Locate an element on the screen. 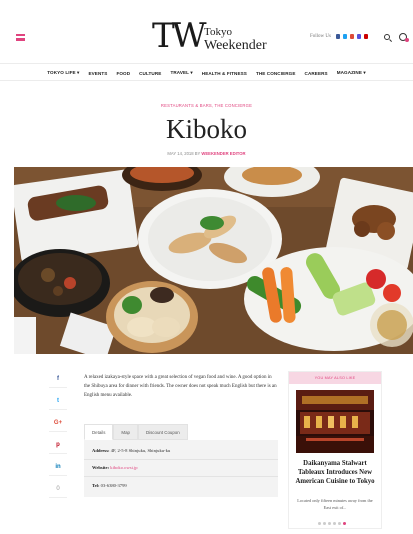 The image size is (413, 534). tab-discount-coupon: Discount Coupon is located at coordinates (162, 432).